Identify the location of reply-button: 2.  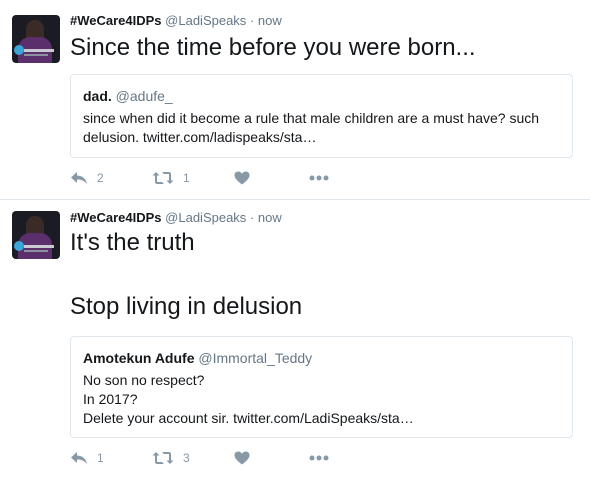
(111, 178).